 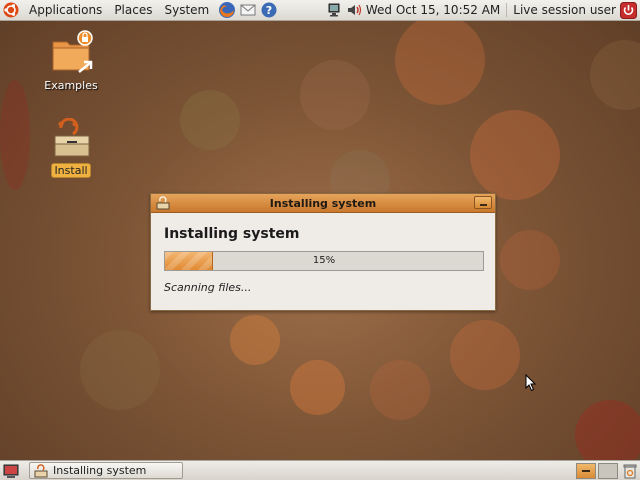 What do you see at coordinates (65, 10) in the screenshot?
I see `menu-applications: Applications` at bounding box center [65, 10].